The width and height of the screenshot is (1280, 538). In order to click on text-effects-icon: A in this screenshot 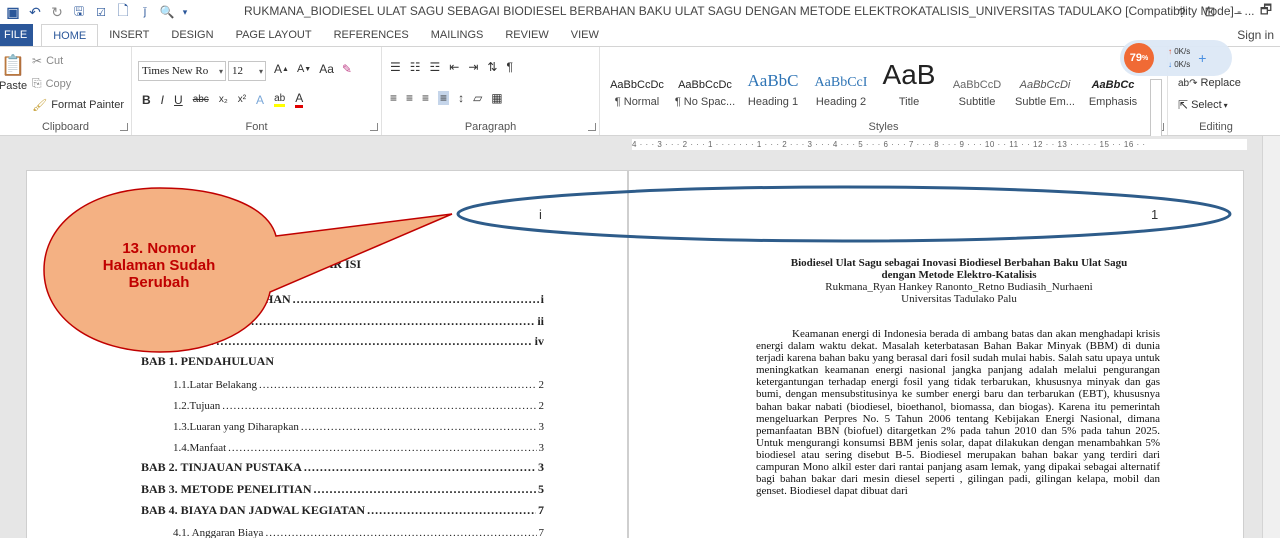, I will do `click(260, 100)`.